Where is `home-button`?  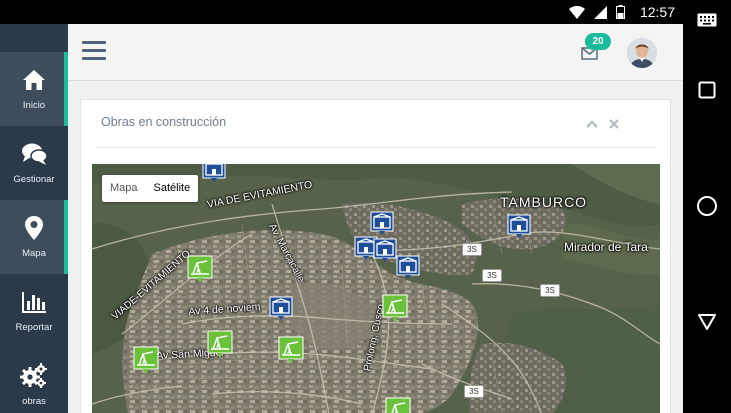 home-button is located at coordinates (707, 206).